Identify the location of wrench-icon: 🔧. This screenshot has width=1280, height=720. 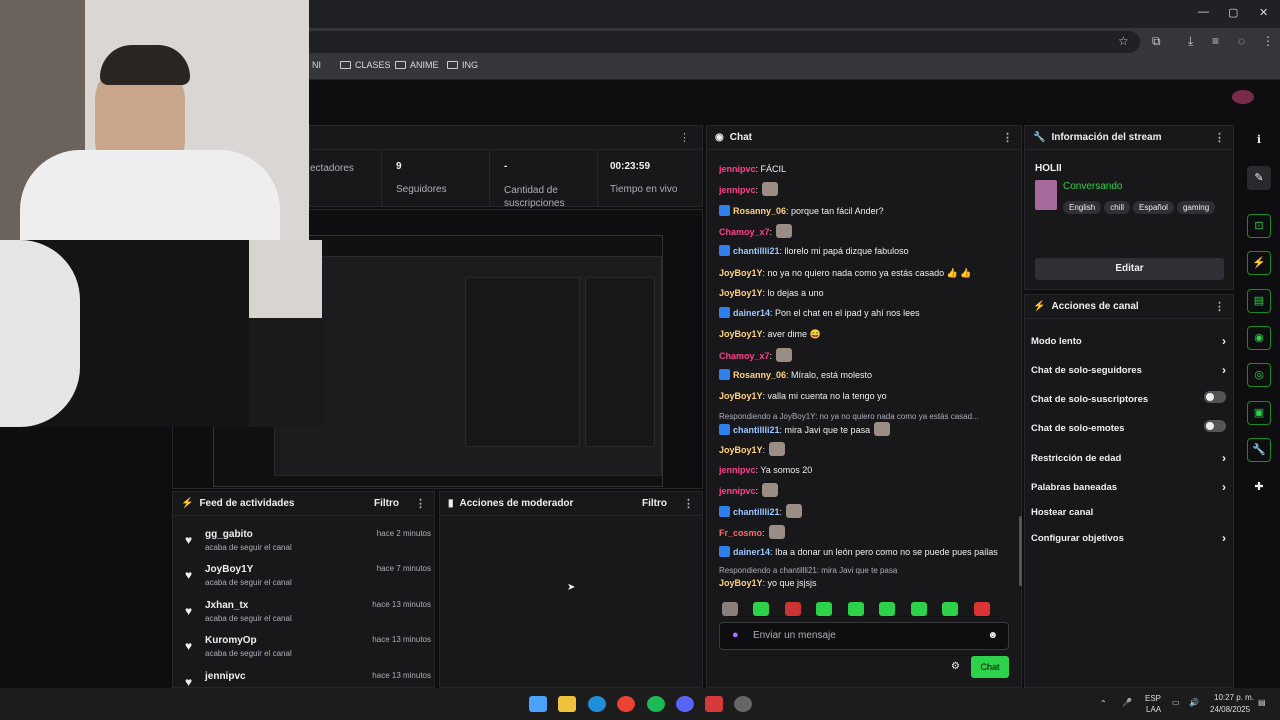
(1259, 450).